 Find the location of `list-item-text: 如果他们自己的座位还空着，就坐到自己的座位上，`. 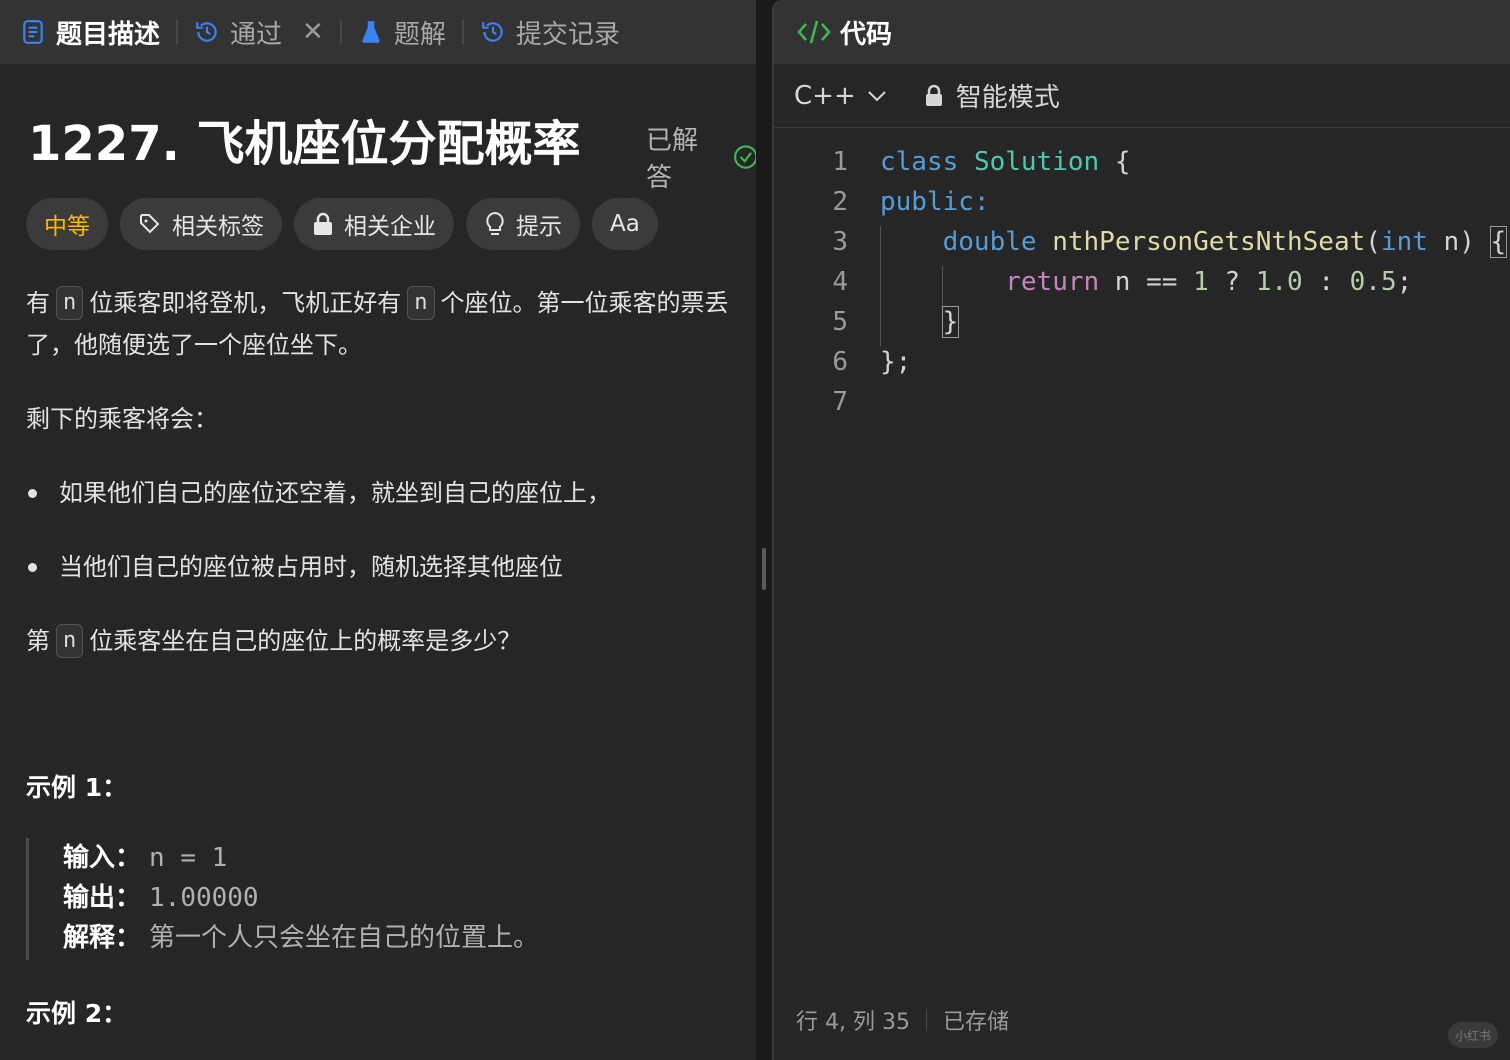

list-item-text: 如果他们自己的座位还空着，就坐到自己的座位上， is located at coordinates (335, 493).